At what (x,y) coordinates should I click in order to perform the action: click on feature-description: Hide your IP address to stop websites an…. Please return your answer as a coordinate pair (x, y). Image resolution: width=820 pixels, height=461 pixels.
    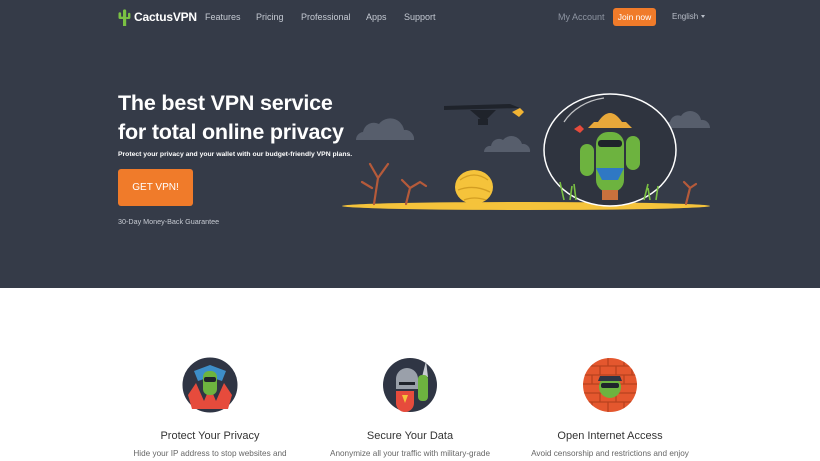
    Looking at the image, I should click on (210, 453).